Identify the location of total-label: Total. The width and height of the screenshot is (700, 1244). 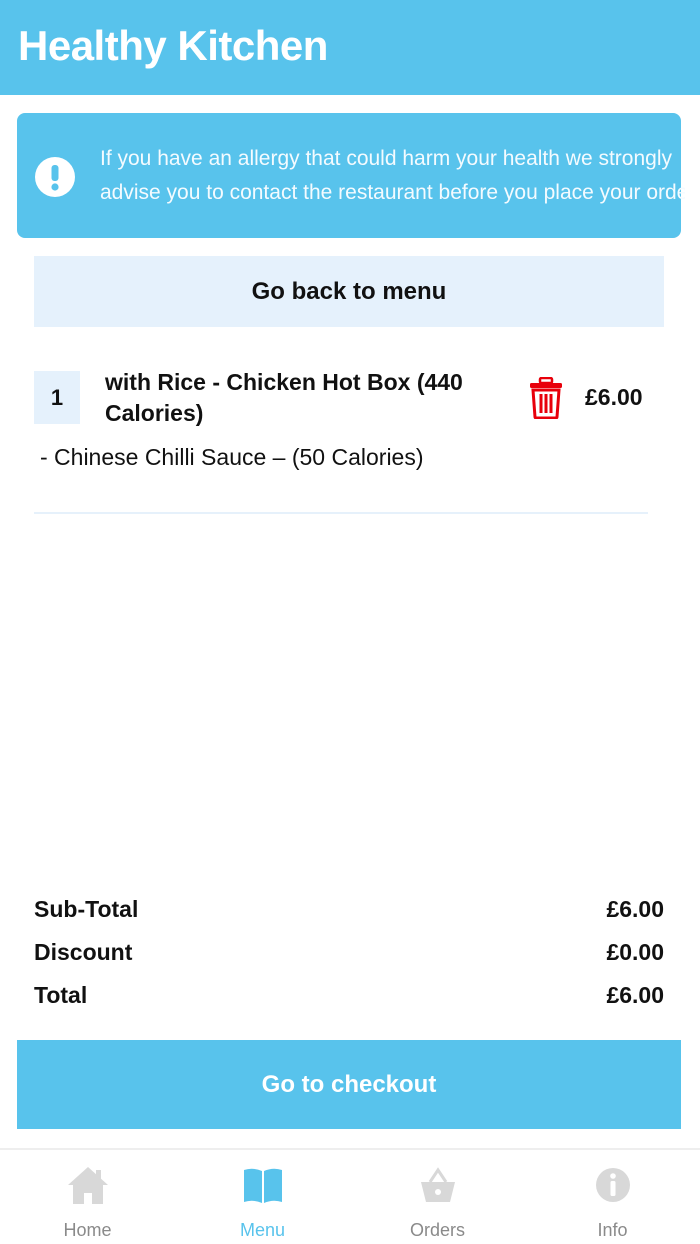
(61, 995).